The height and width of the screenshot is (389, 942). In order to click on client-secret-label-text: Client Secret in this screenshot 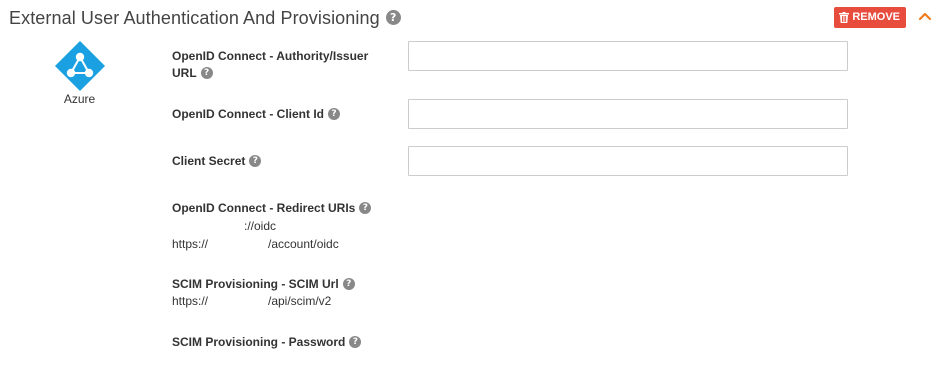, I will do `click(209, 161)`.